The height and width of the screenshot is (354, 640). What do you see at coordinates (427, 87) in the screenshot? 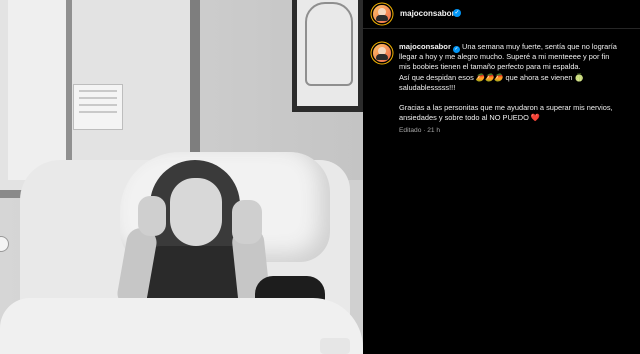
I see `caption-line: saludablesssss!!!` at bounding box center [427, 87].